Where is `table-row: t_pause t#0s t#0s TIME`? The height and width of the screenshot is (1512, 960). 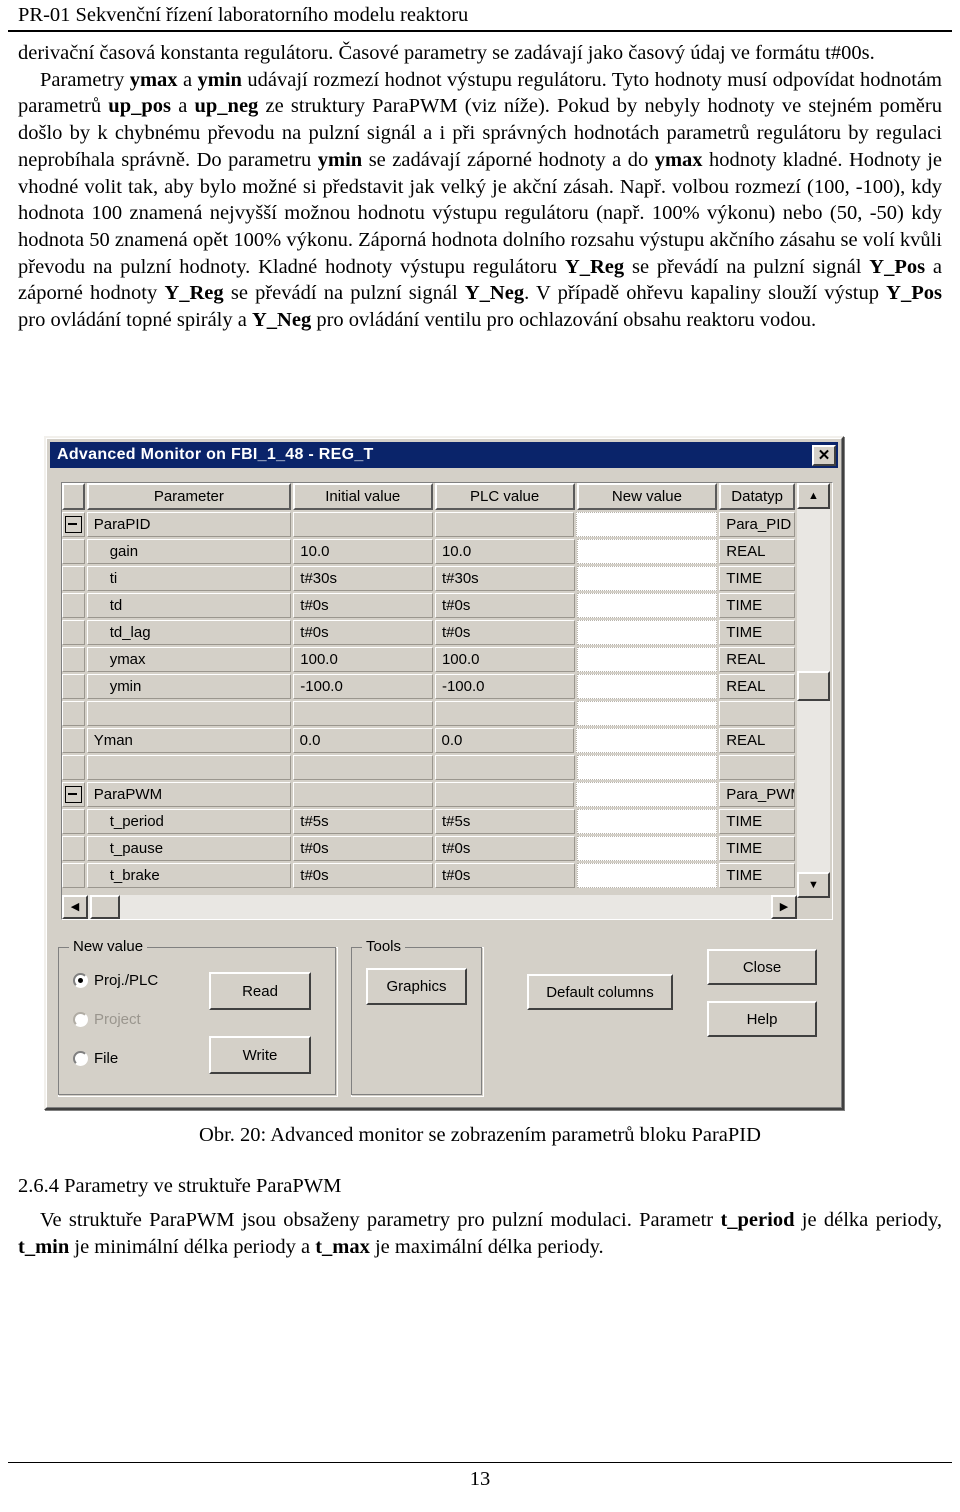 table-row: t_pause t#0s t#0s TIME is located at coordinates (429, 849).